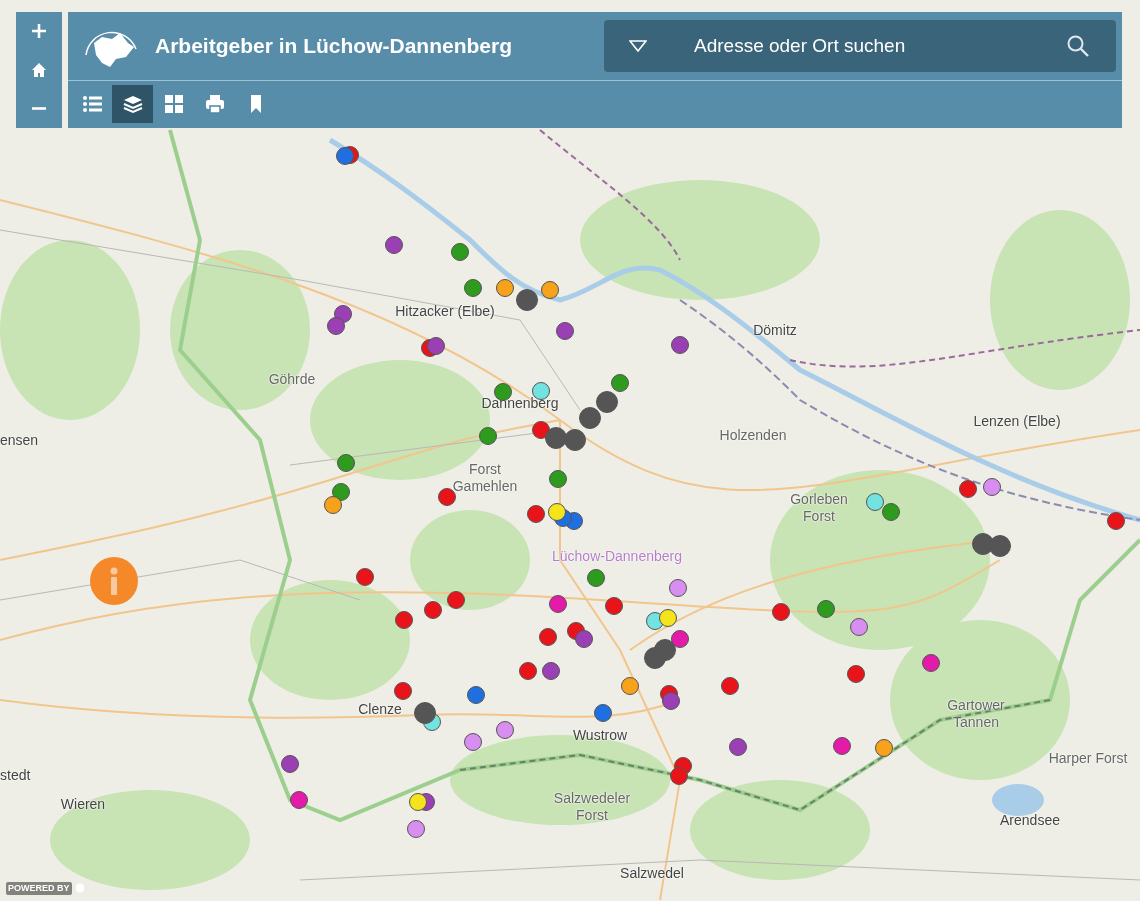  I want to click on place-label: Lenzen (Elbe), so click(1017, 421).